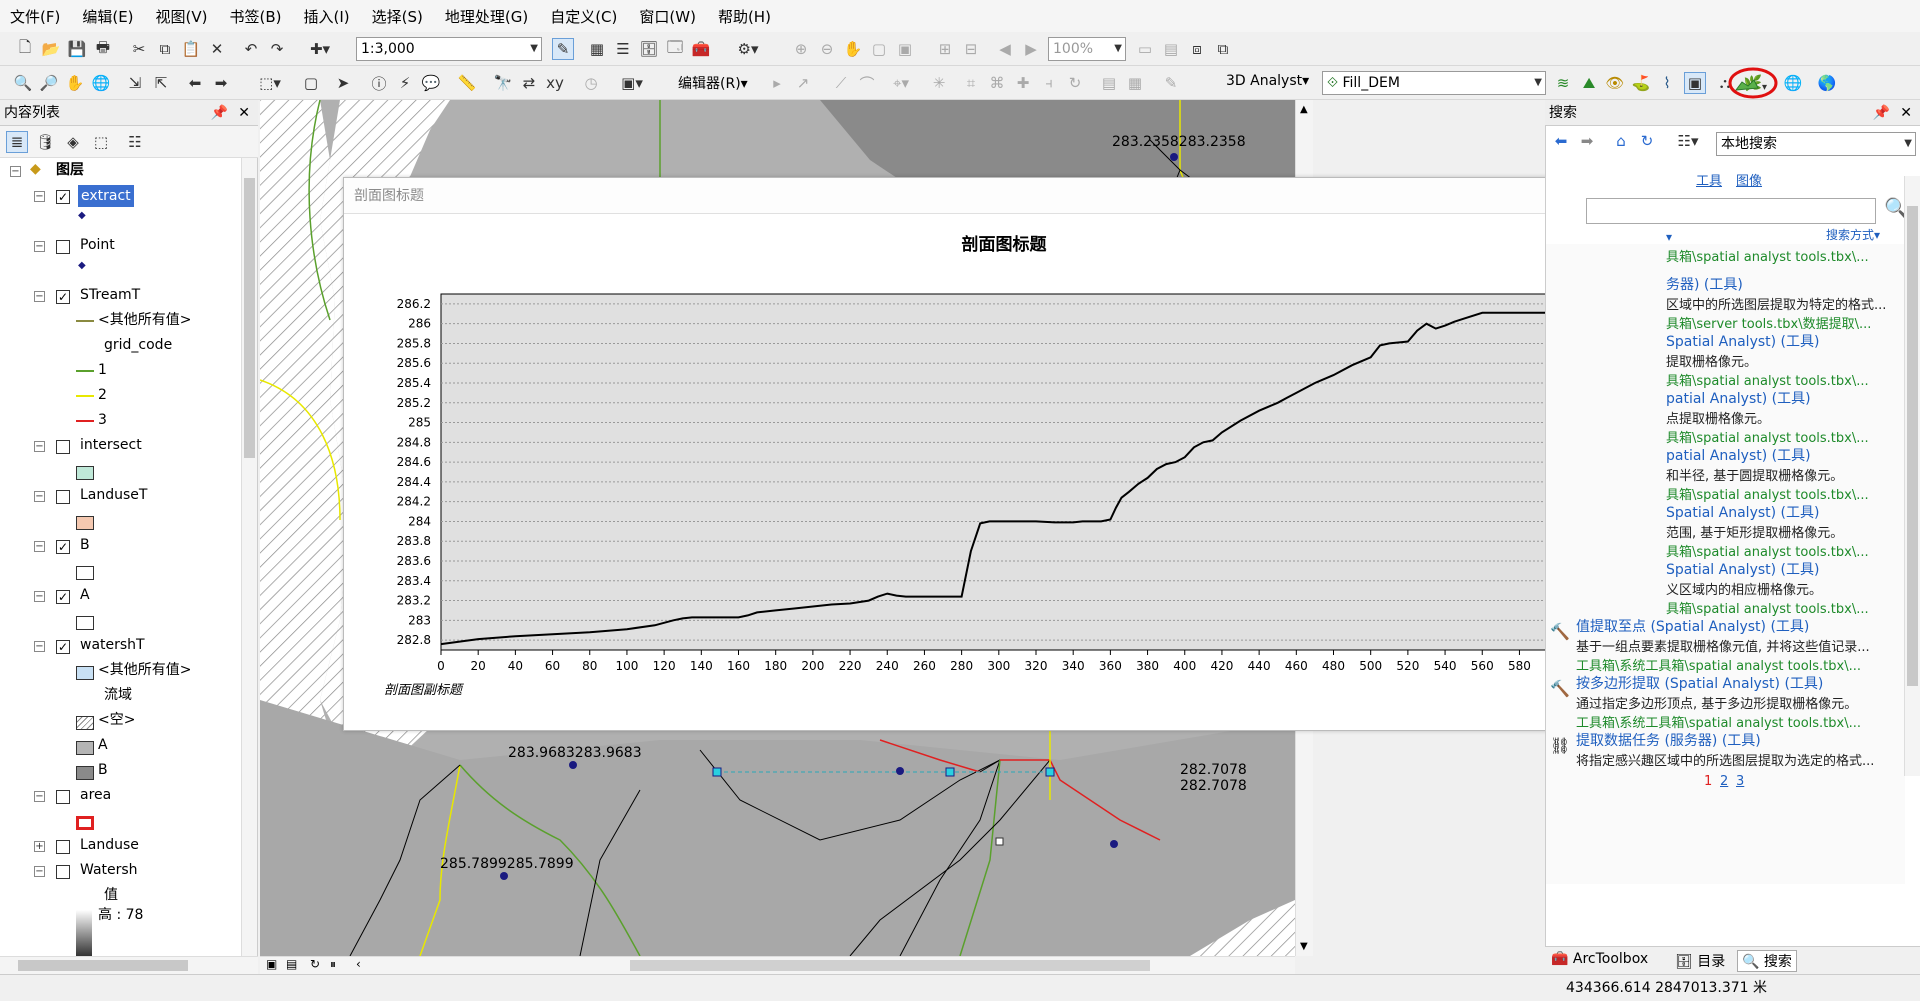 This screenshot has width=1920, height=1001. I want to click on layer-b: B, so click(85, 545).